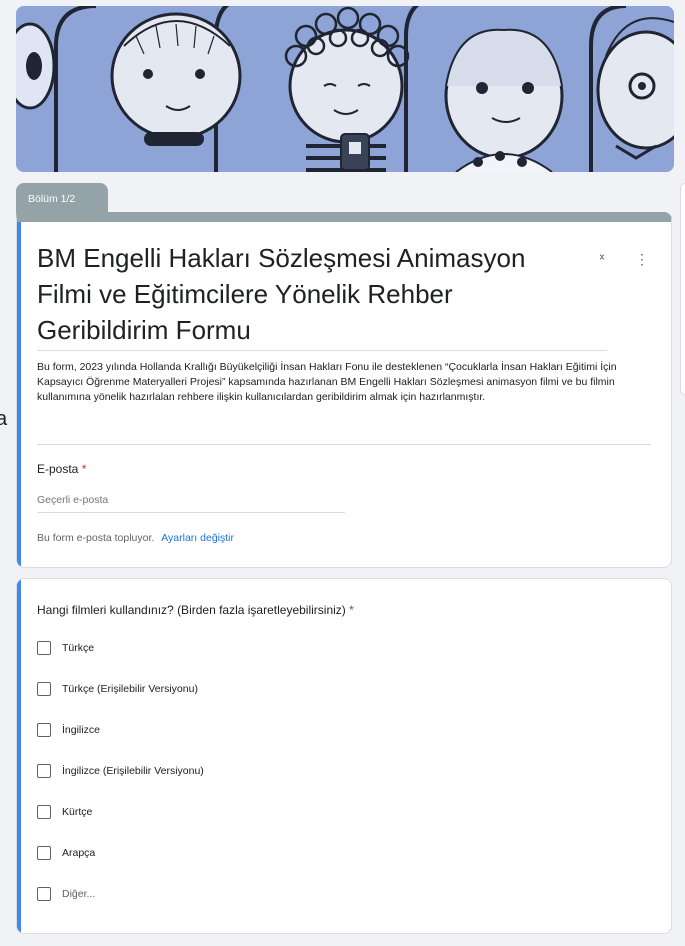 This screenshot has width=685, height=946. I want to click on option-kurdish: Kürtçe, so click(64, 812).